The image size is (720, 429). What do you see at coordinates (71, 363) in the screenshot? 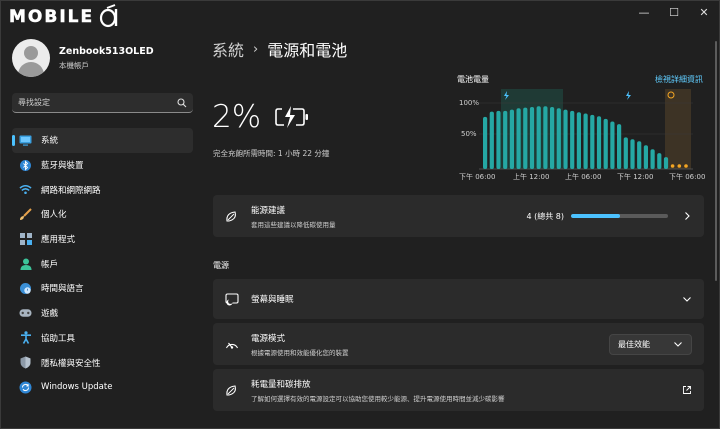
I see `sidebar-item-label: 隱私權與安全性` at bounding box center [71, 363].